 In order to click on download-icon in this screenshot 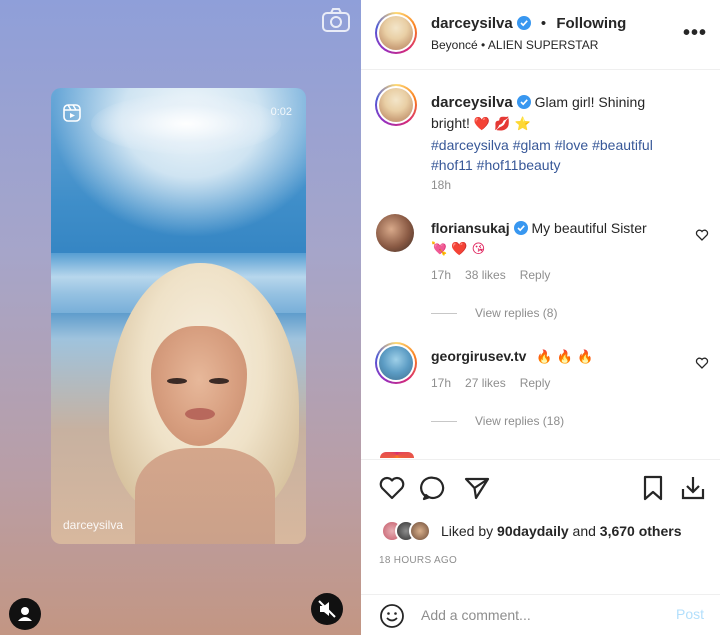, I will do `click(693, 488)`.